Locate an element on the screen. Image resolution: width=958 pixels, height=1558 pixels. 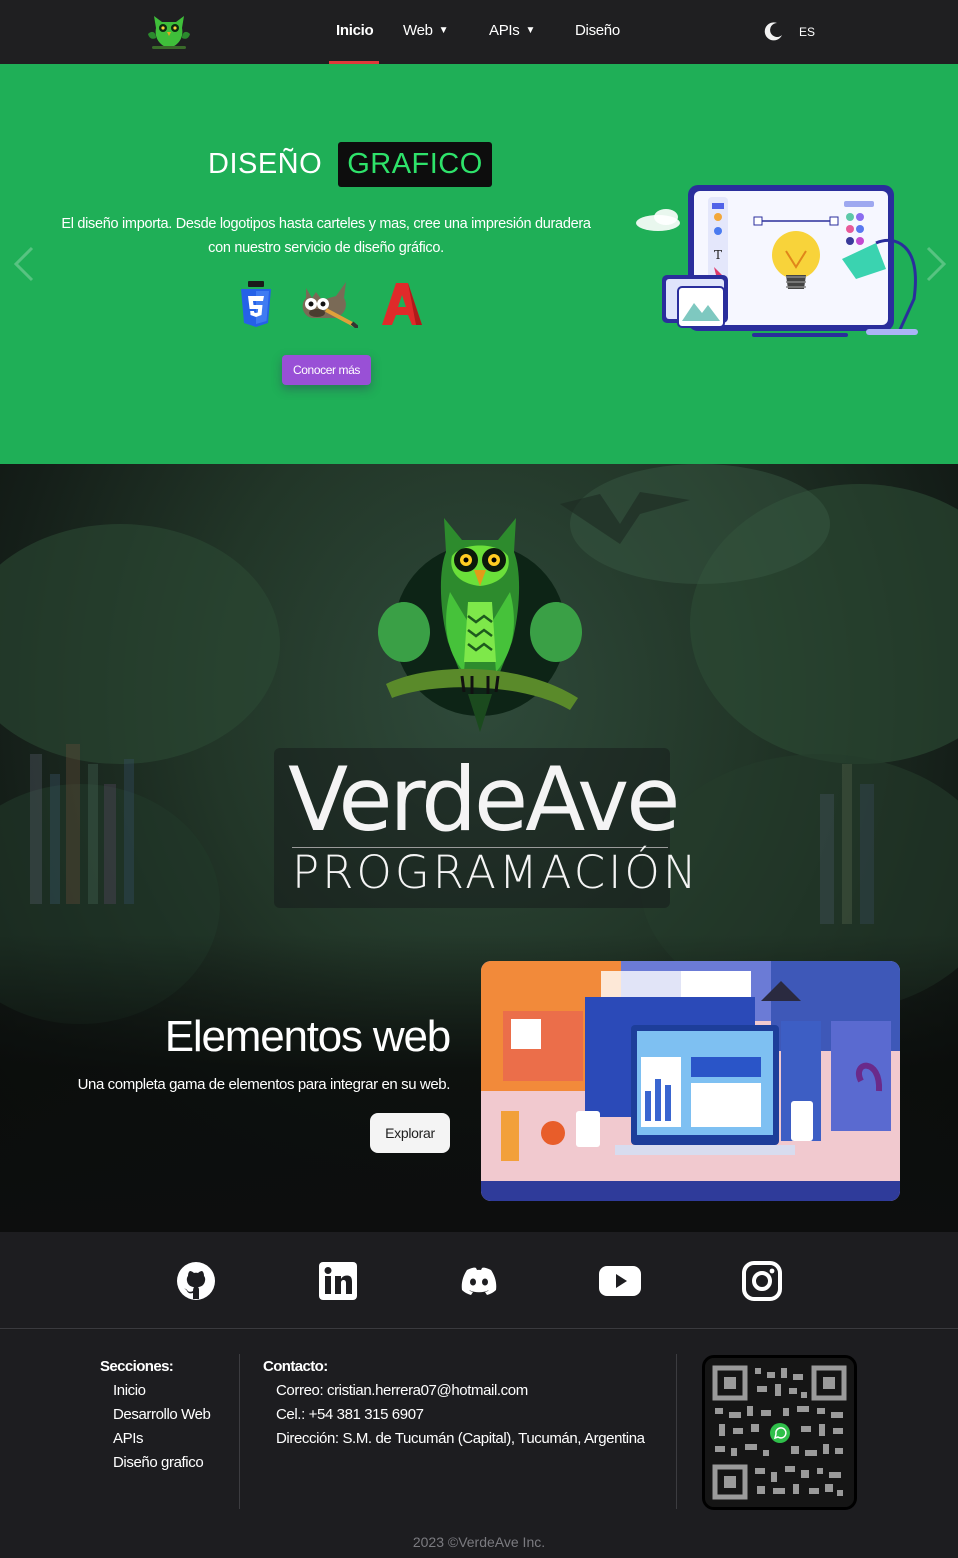
owl-mascot-logo is located at coordinates (480, 625).